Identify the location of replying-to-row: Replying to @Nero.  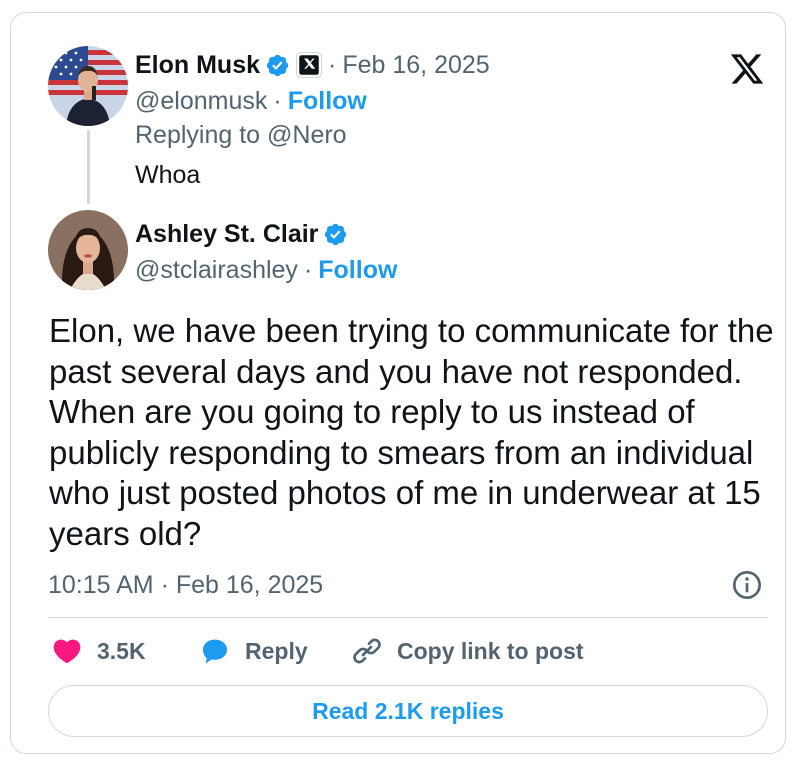
(241, 135).